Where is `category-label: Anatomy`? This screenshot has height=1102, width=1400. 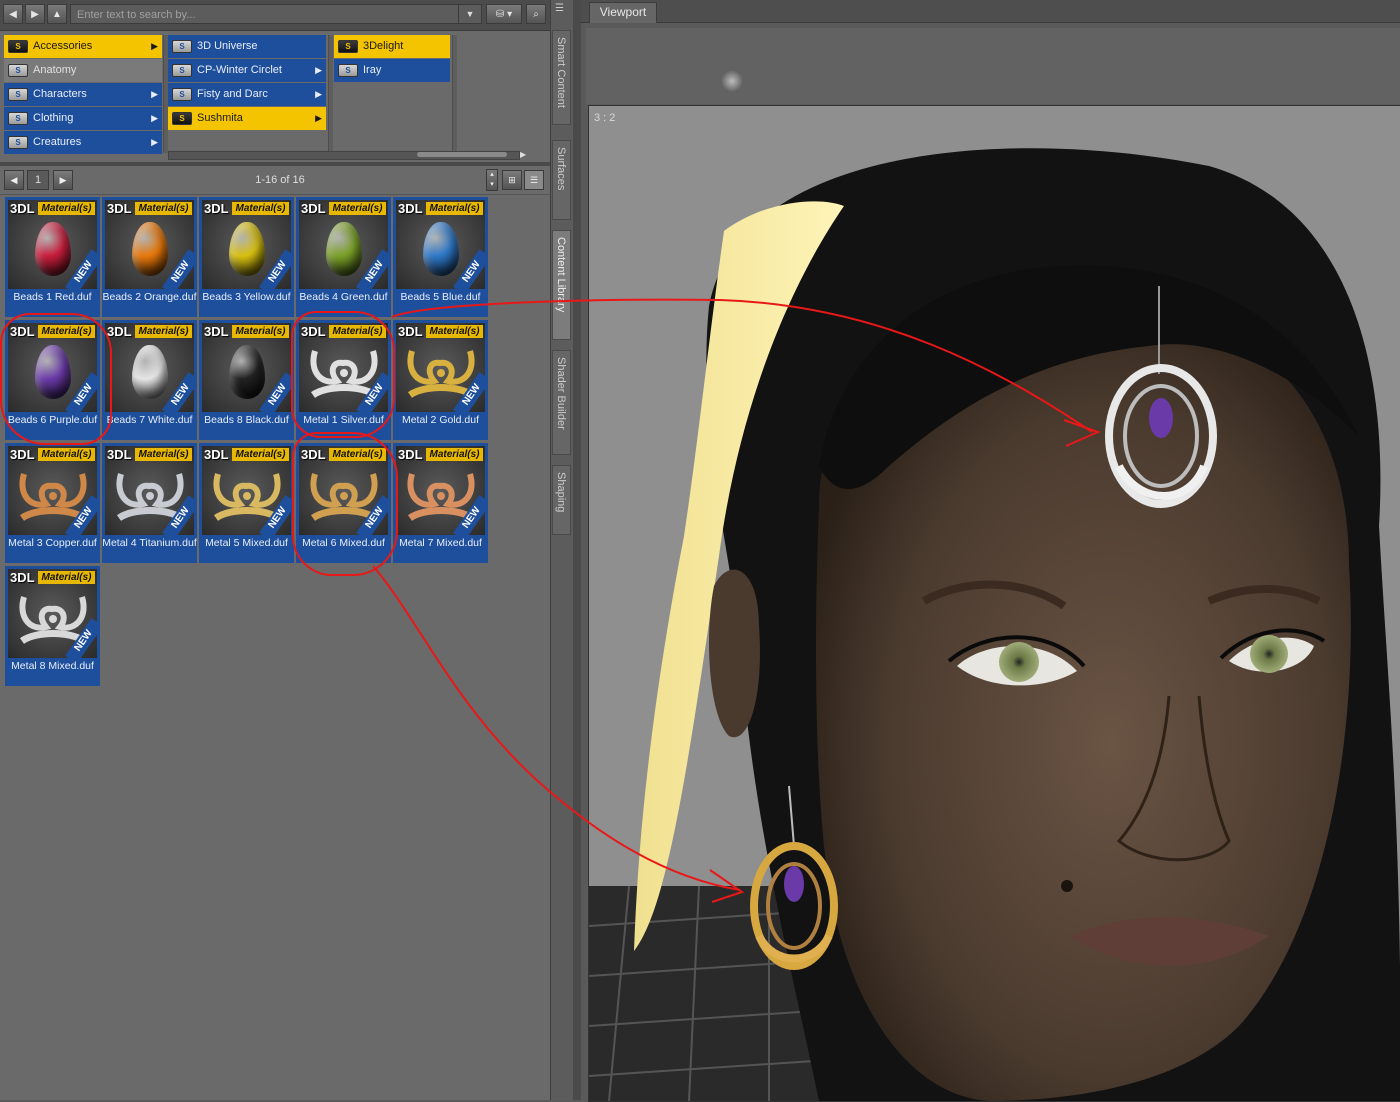
category-label: Anatomy is located at coordinates (55, 70).